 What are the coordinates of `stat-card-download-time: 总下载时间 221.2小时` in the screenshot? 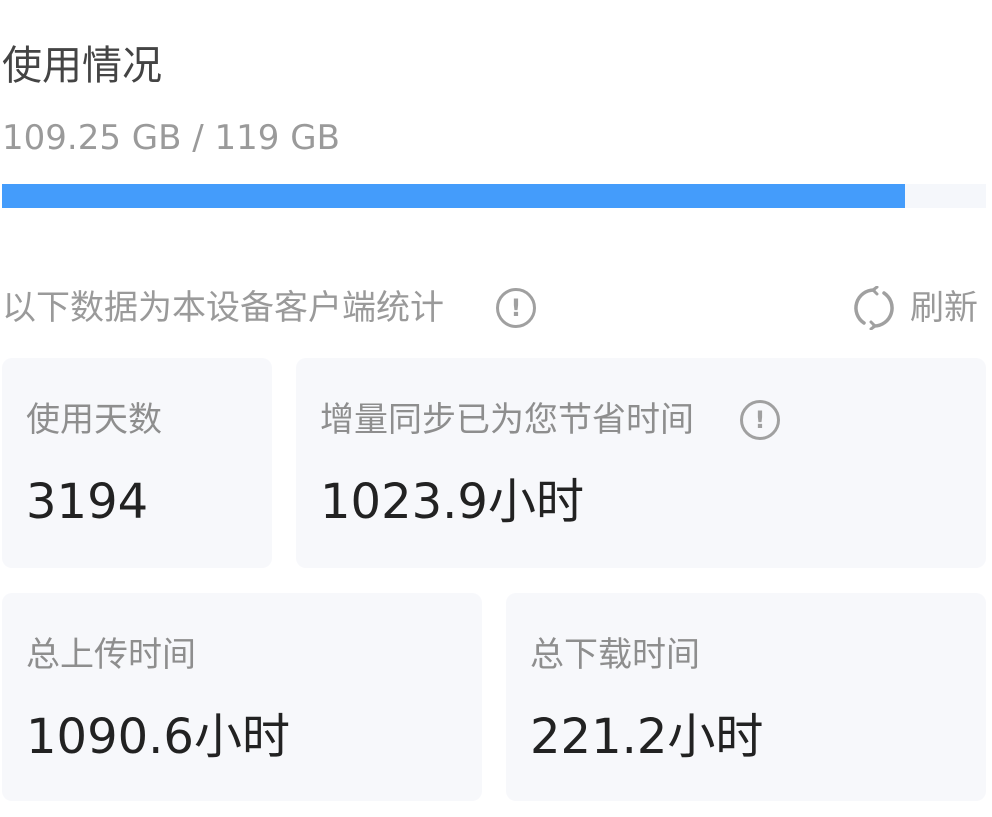 It's located at (746, 697).